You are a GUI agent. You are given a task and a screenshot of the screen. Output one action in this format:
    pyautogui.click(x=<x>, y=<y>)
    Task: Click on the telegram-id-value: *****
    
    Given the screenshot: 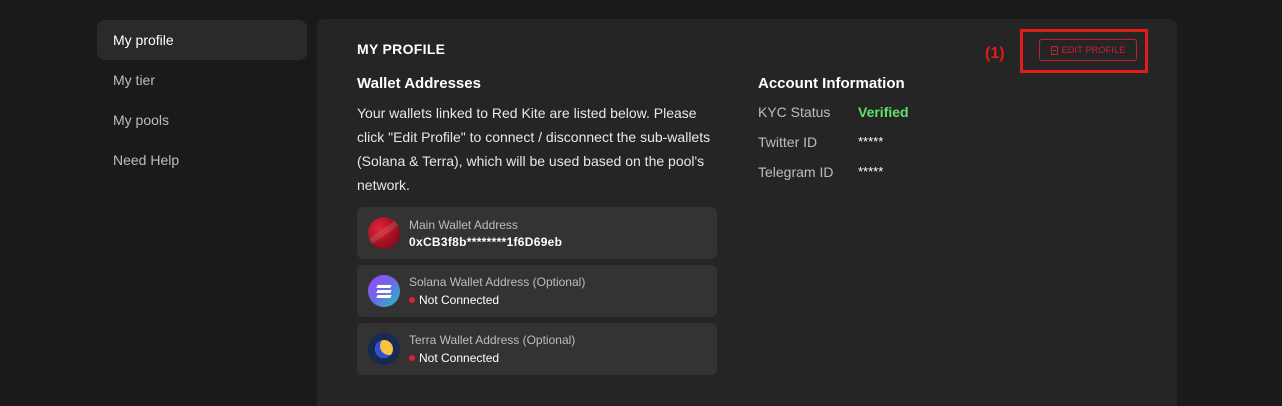 What is the action you would take?
    pyautogui.click(x=871, y=171)
    